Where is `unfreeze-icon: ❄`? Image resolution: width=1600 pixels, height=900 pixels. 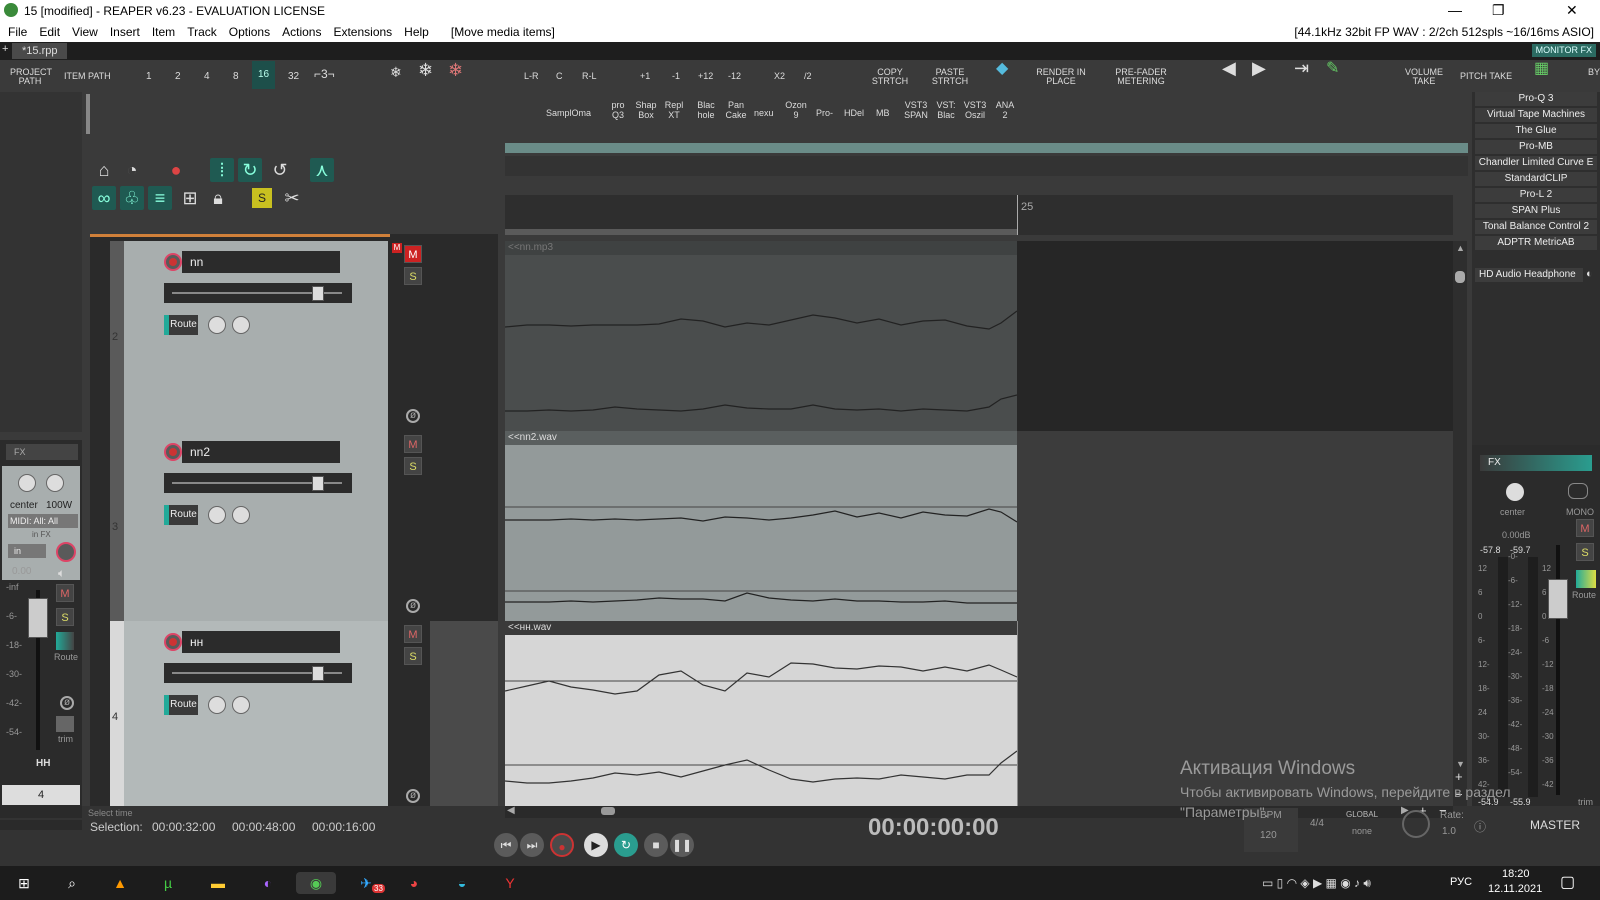 unfreeze-icon: ❄ is located at coordinates (455, 70).